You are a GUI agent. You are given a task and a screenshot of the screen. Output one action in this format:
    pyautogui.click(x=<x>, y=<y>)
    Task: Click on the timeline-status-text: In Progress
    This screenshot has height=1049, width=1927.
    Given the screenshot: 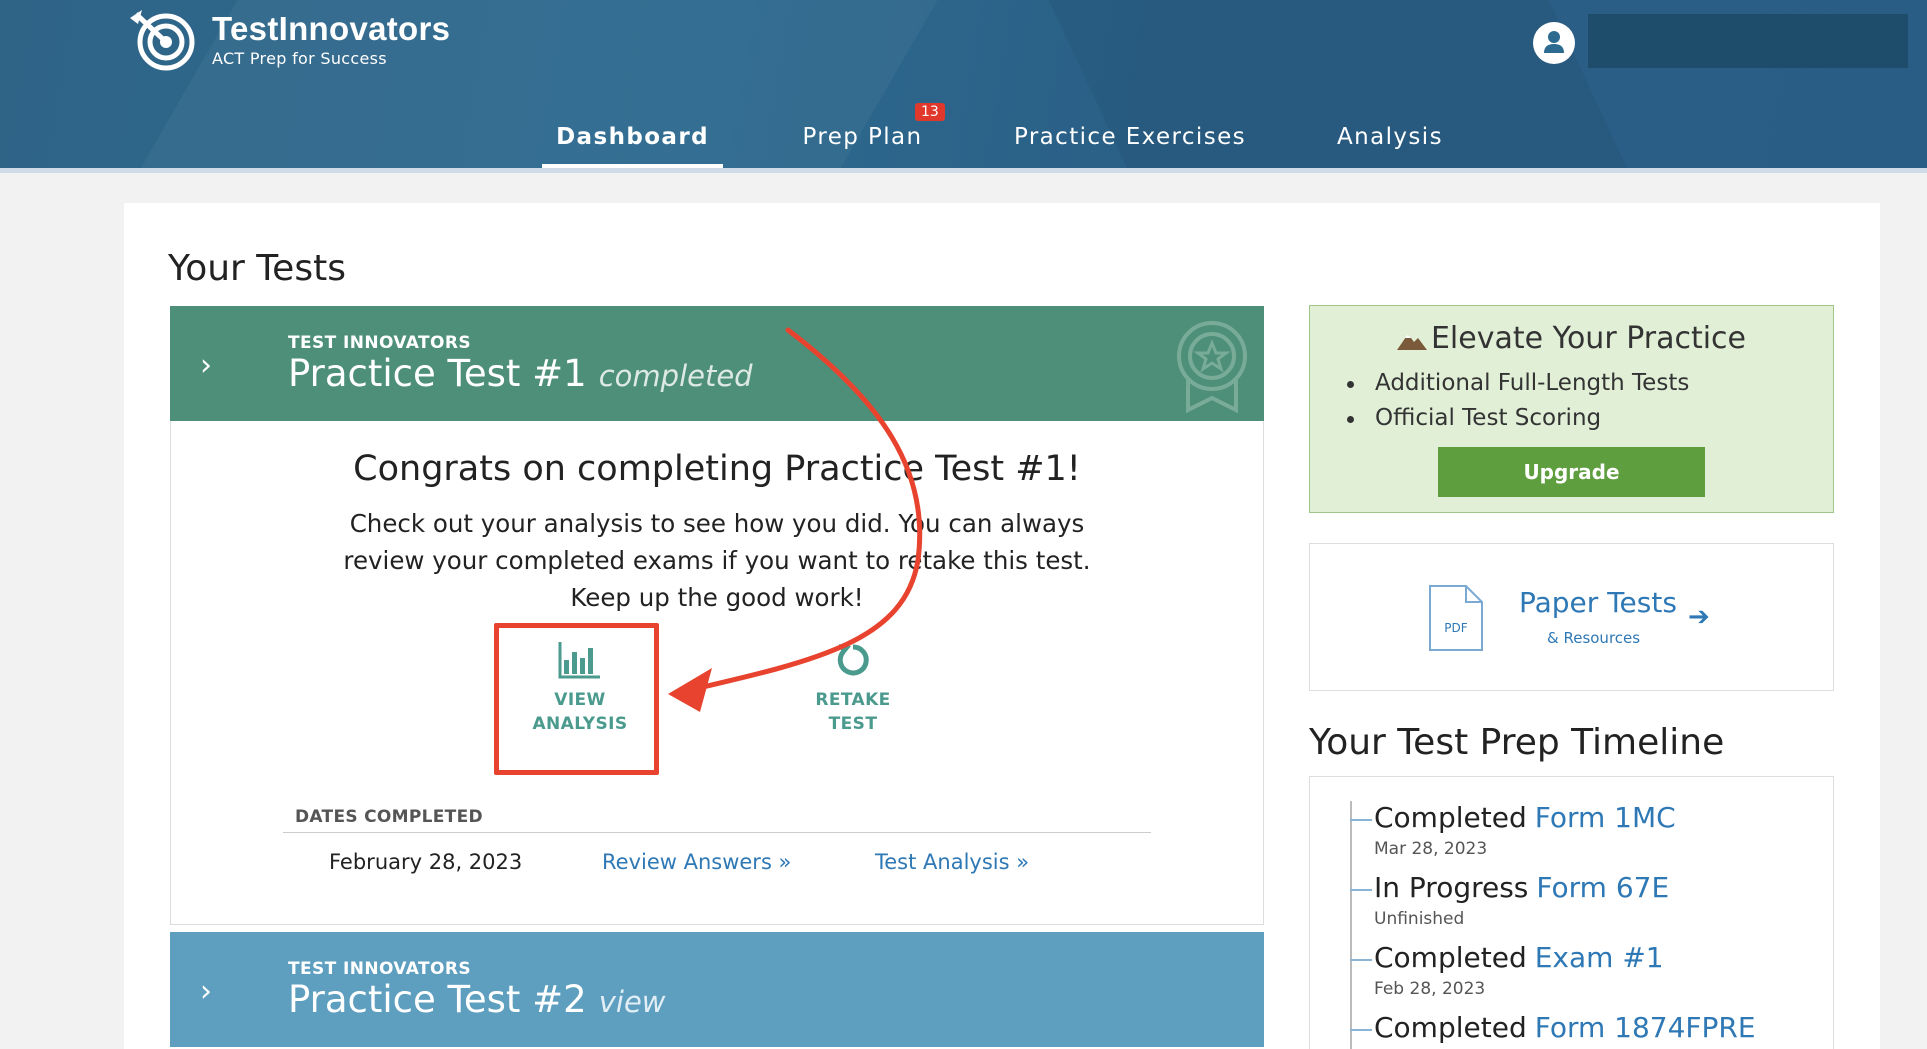 What is the action you would take?
    pyautogui.click(x=1451, y=887)
    